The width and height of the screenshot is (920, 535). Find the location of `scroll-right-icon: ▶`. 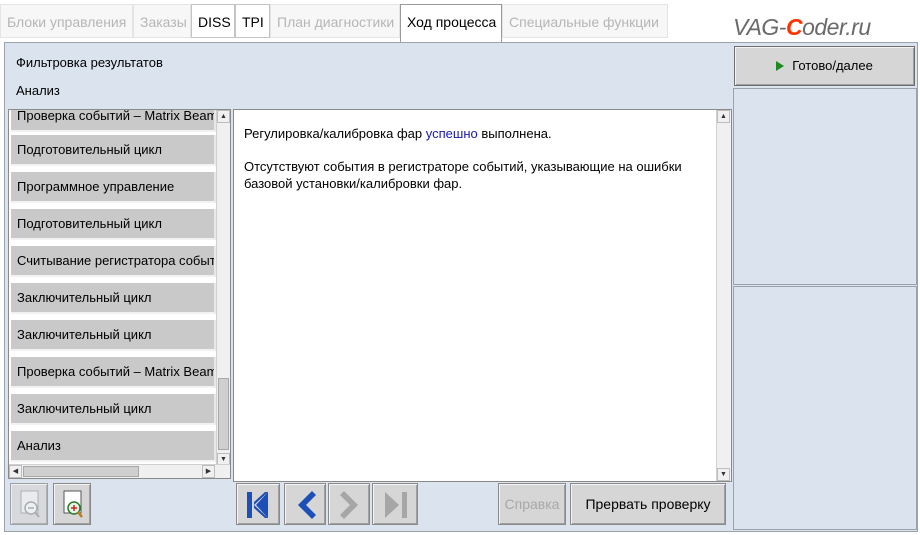

scroll-right-icon: ▶ is located at coordinates (208, 471).